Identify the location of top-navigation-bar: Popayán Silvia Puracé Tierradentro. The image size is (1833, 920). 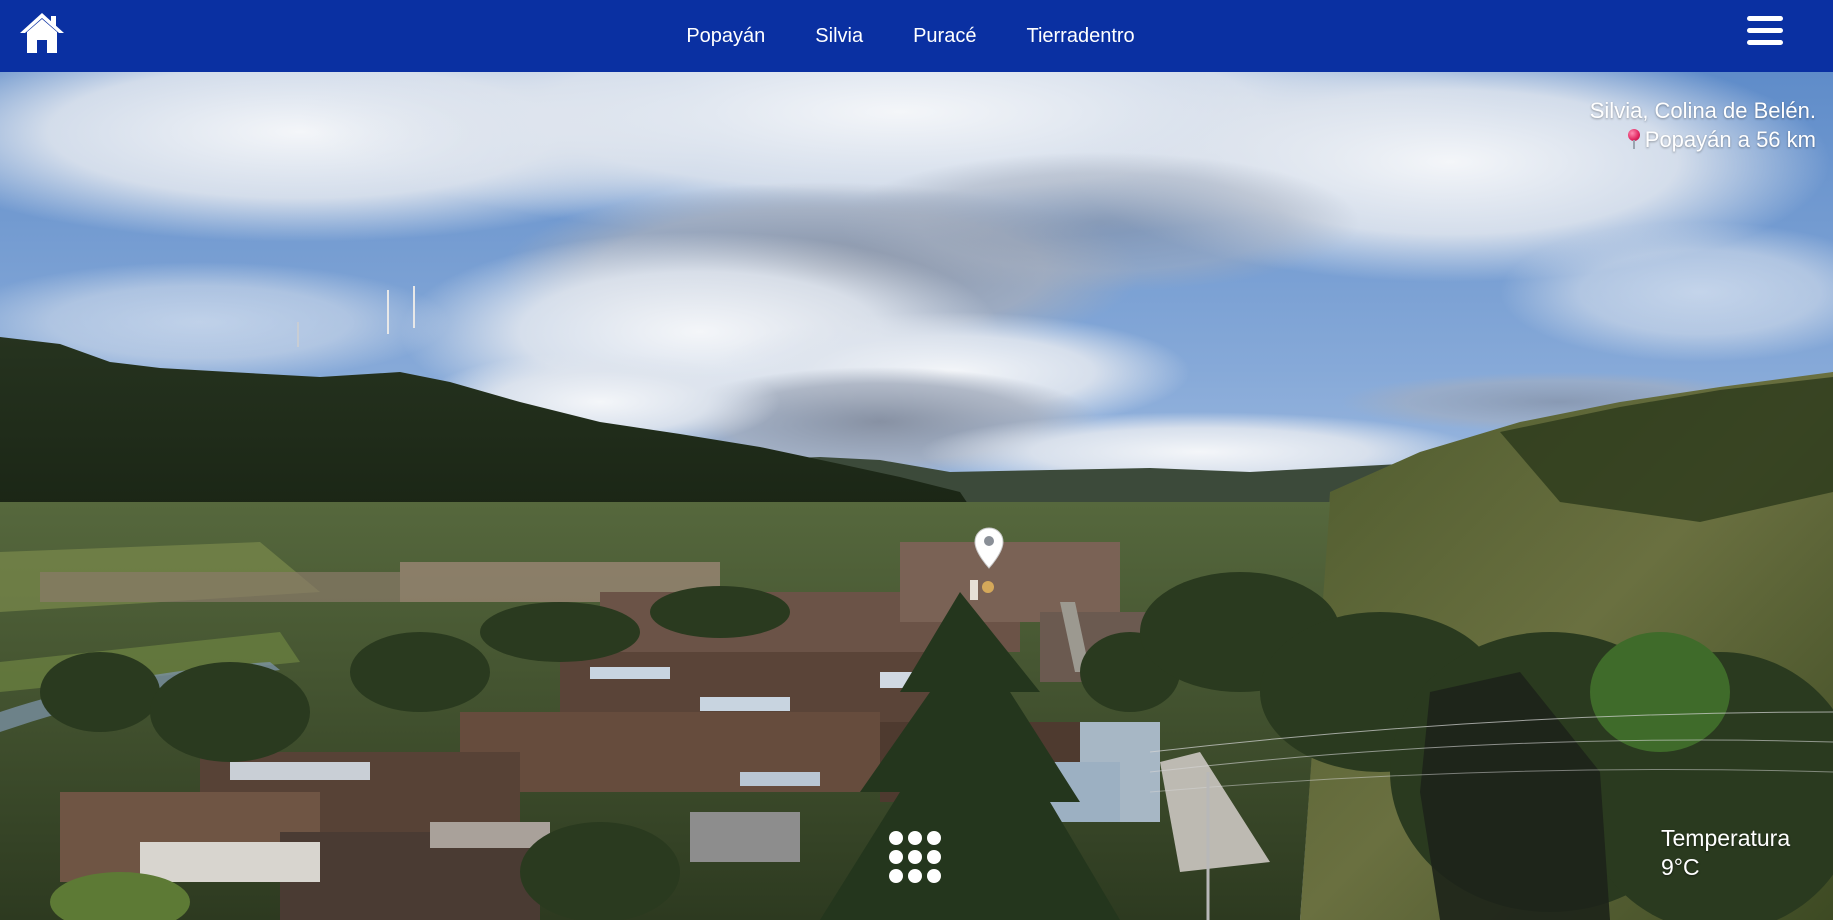
(916, 36).